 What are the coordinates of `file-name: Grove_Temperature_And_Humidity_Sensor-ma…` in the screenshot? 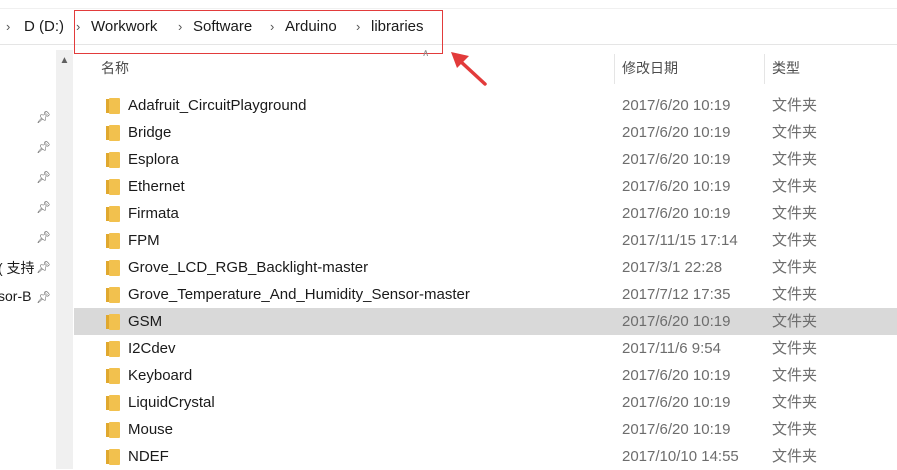 It's located at (299, 294).